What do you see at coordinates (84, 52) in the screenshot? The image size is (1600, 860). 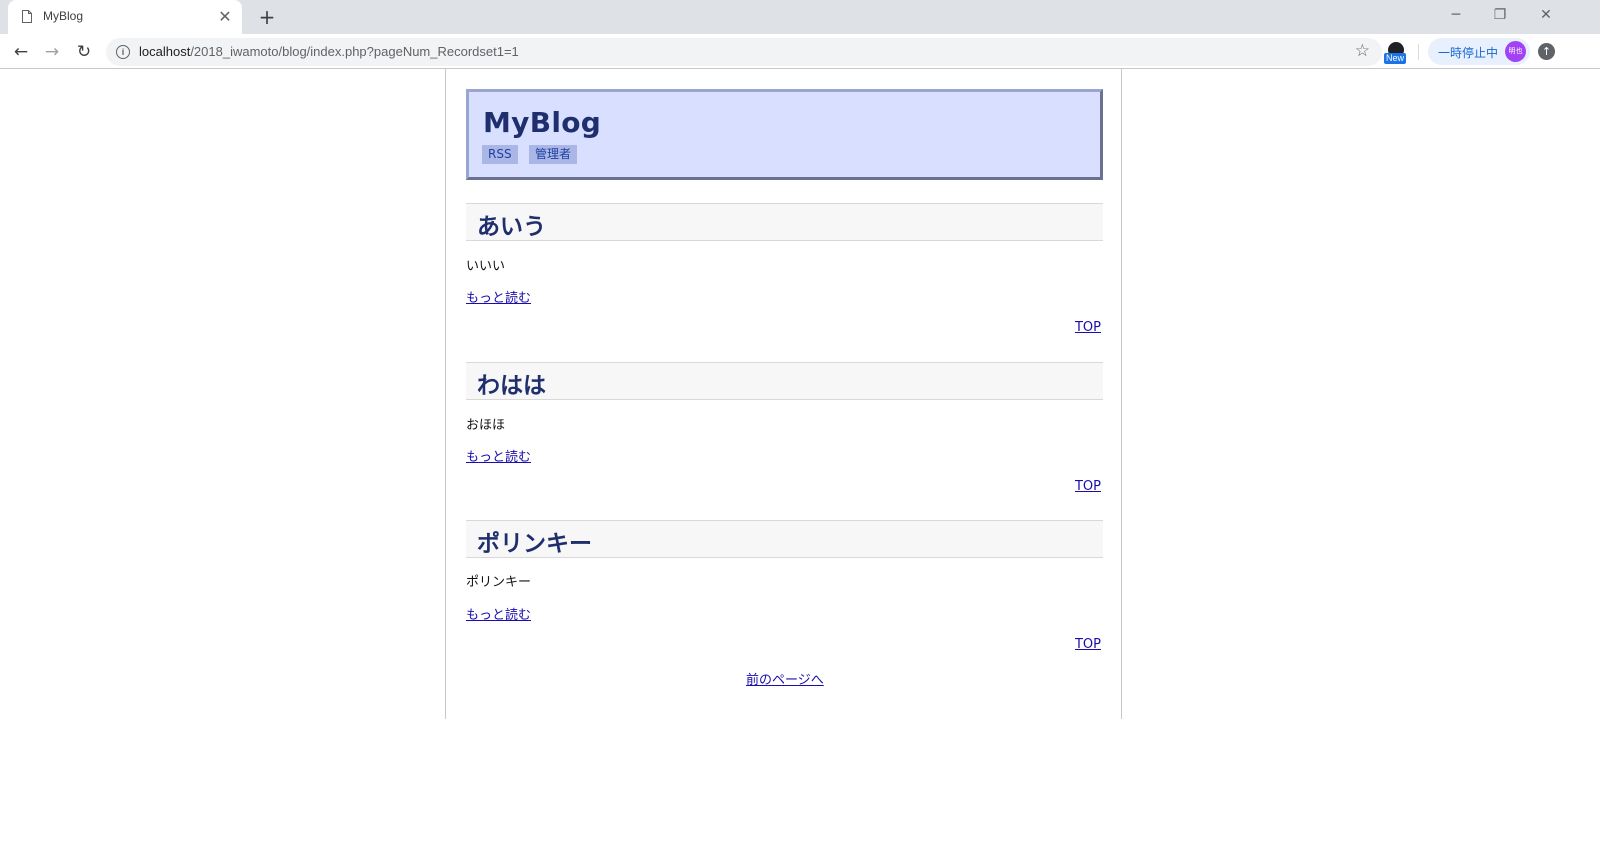 I see `reload-icon: ↻` at bounding box center [84, 52].